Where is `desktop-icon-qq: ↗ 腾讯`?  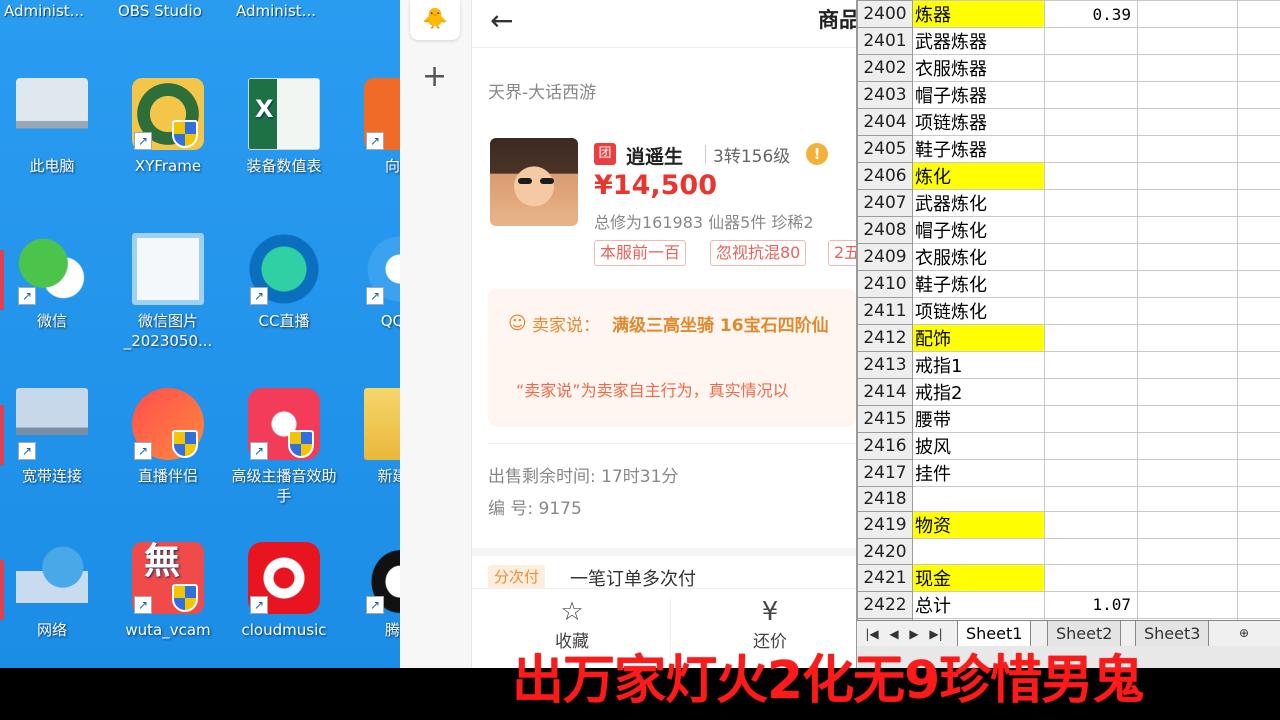
desktop-icon-qq: ↗ 腾讯 is located at coordinates (372, 591).